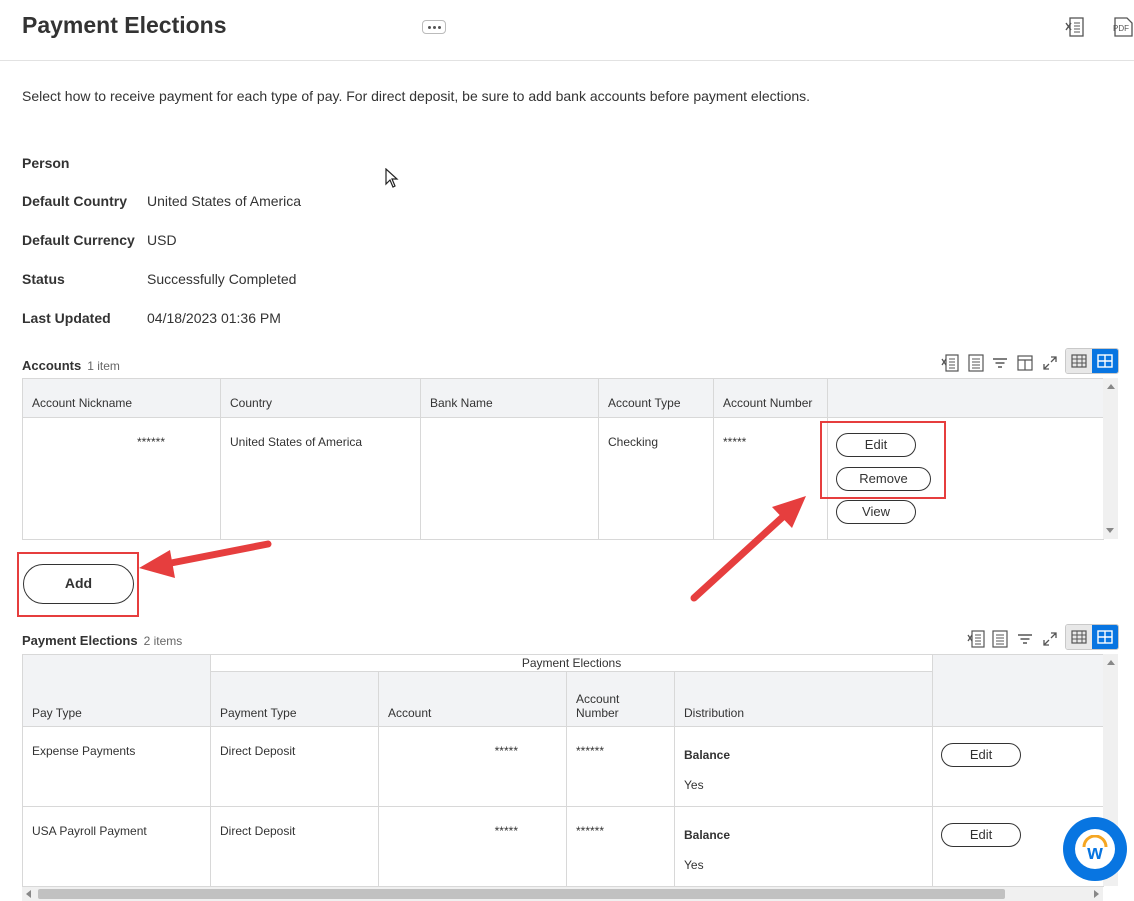 Image resolution: width=1134 pixels, height=901 pixels. I want to click on column-header-account: Account, so click(472, 699).